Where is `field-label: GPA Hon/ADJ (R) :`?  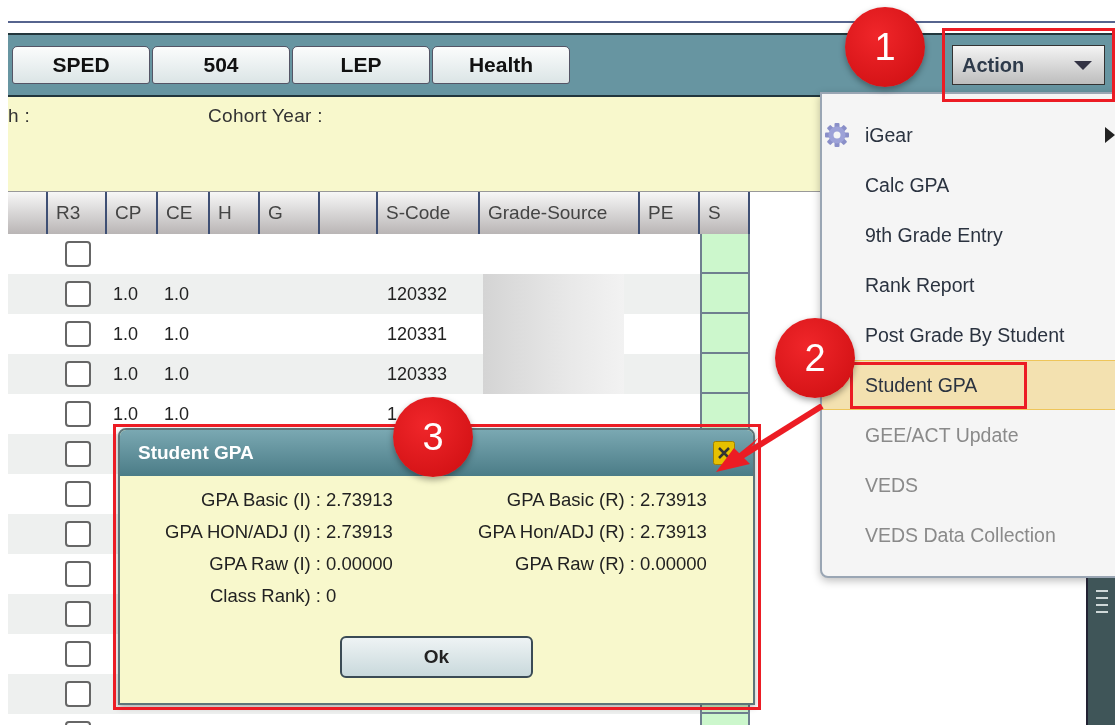 field-label: GPA Hon/ADJ (R) : is located at coordinates (557, 532).